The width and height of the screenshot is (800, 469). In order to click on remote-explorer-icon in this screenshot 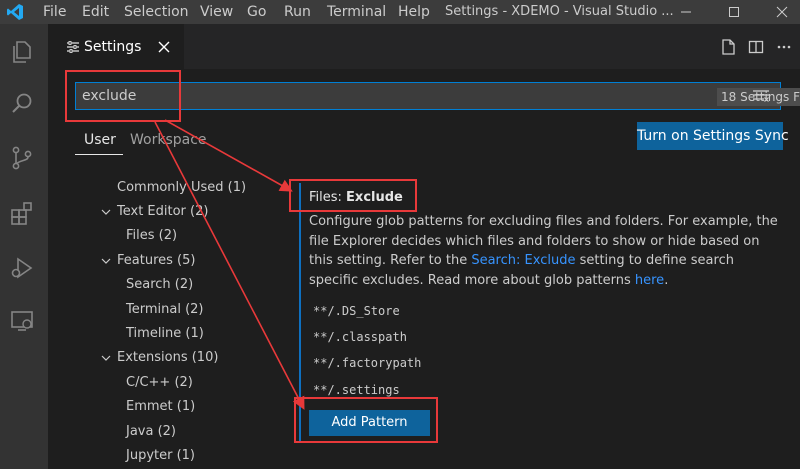, I will do `click(22, 321)`.